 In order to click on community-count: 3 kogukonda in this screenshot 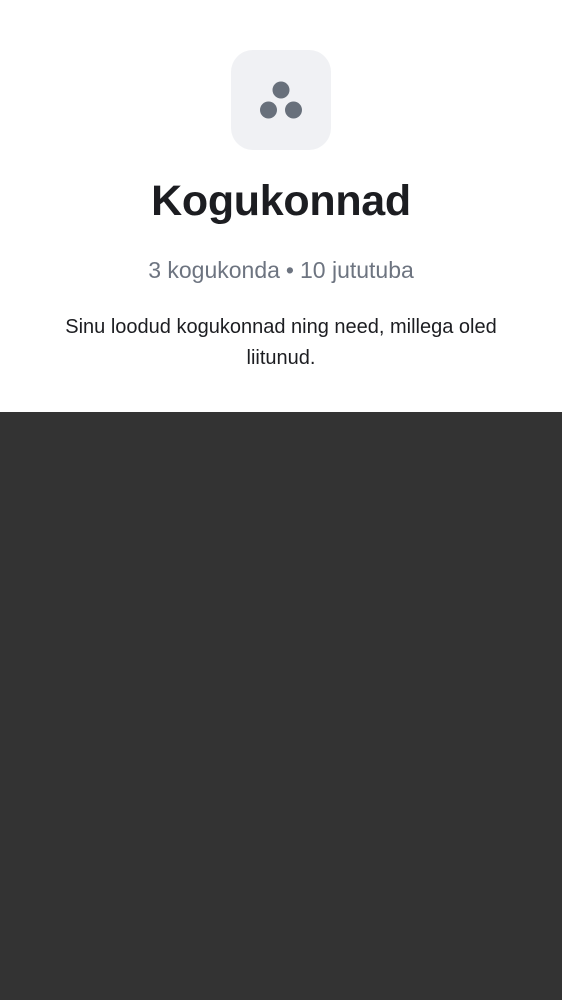, I will do `click(214, 270)`.